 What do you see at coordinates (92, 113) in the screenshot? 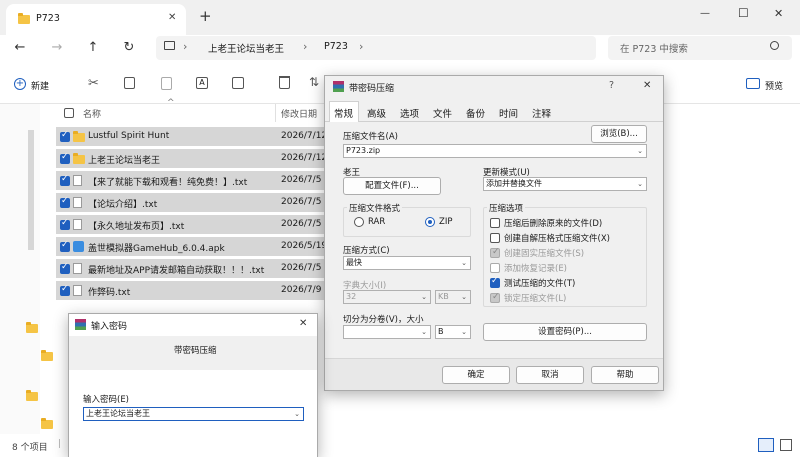
I see `column-name: 名称` at bounding box center [92, 113].